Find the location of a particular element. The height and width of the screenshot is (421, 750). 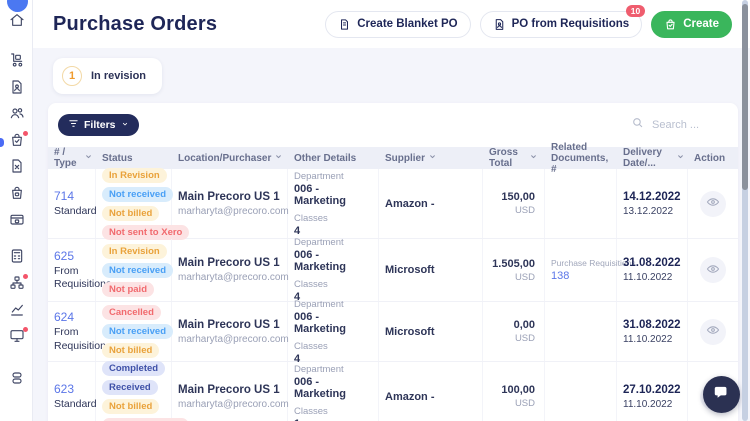

column-header-2: Location/Purchaser is located at coordinates (230, 158).